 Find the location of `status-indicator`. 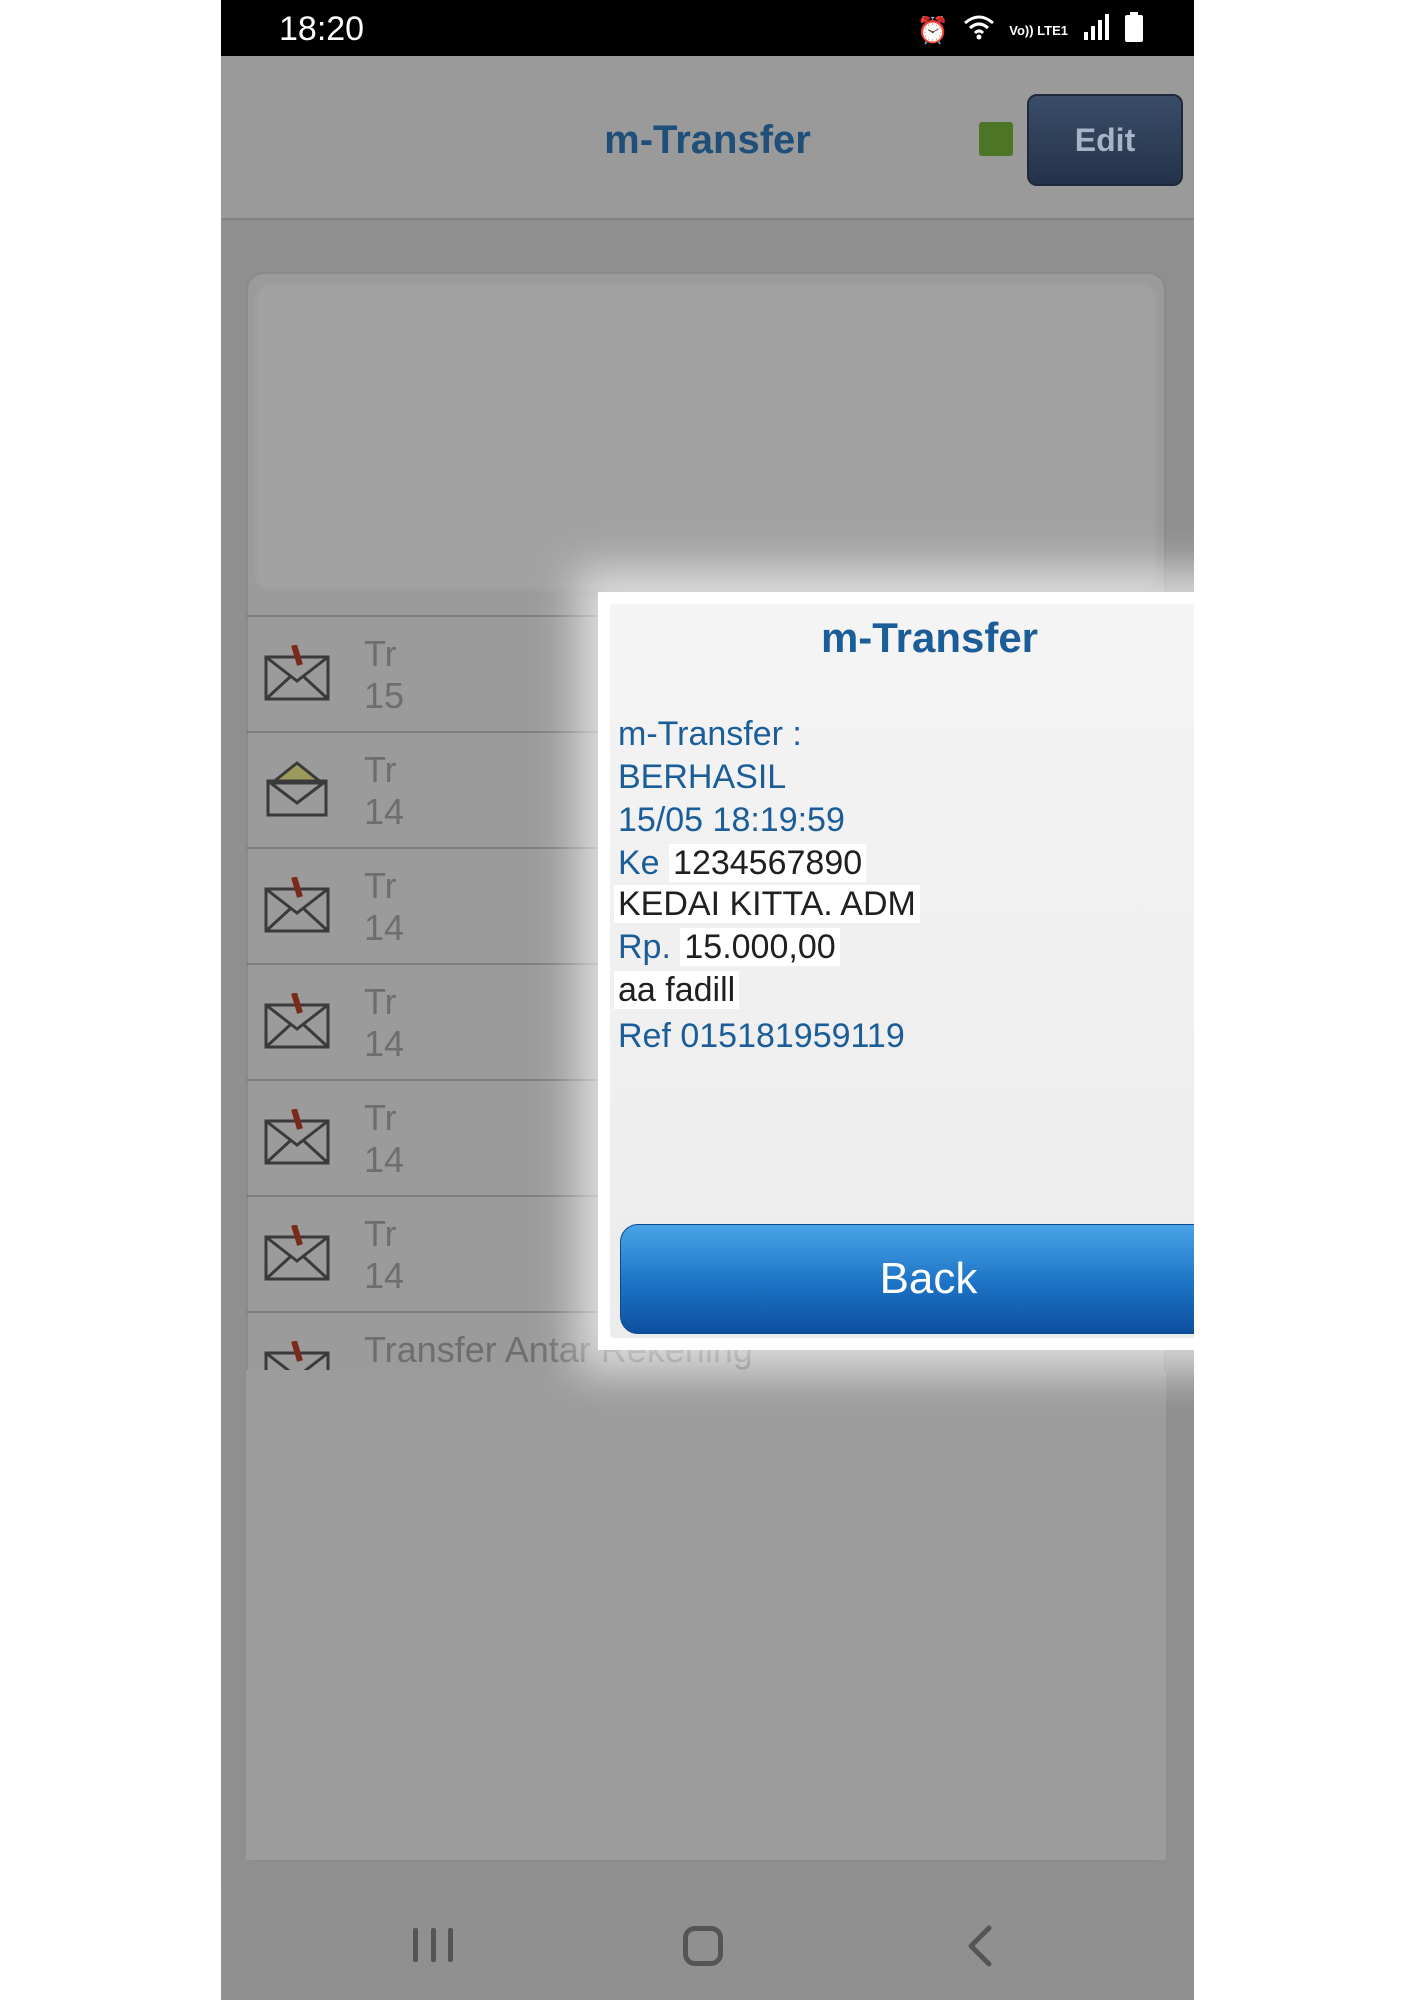

status-indicator is located at coordinates (996, 139).